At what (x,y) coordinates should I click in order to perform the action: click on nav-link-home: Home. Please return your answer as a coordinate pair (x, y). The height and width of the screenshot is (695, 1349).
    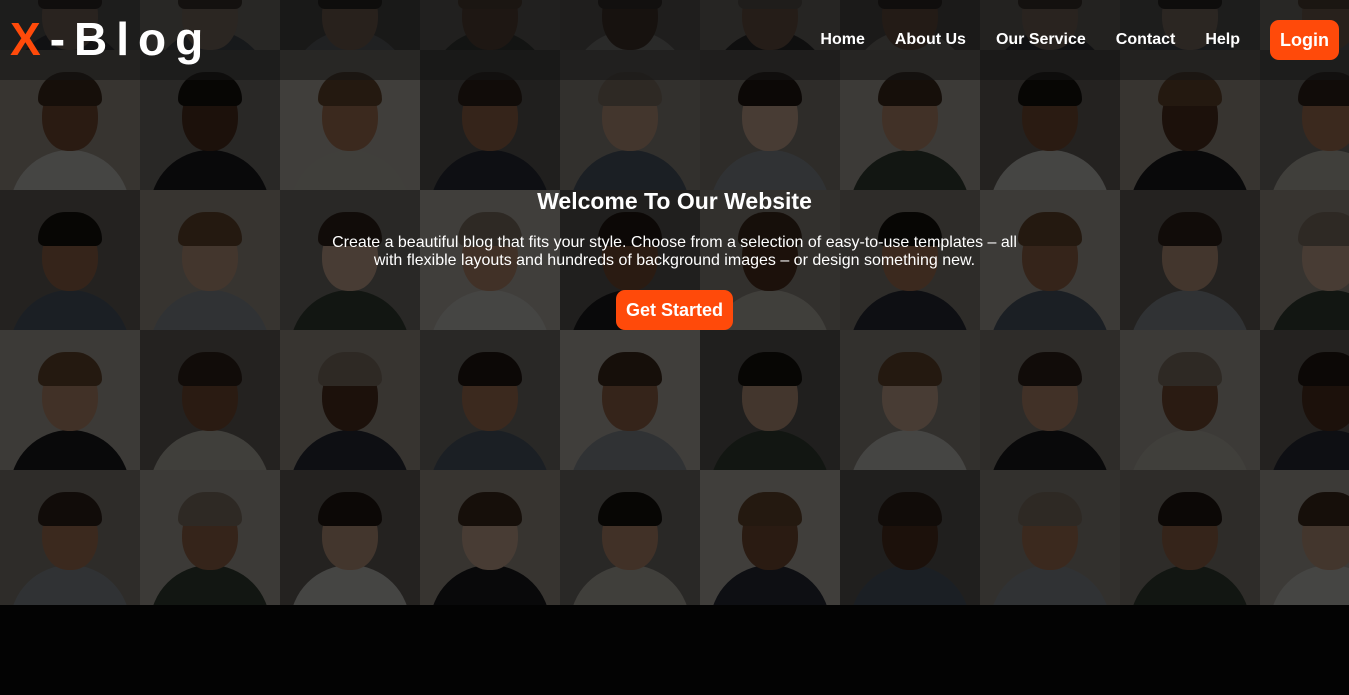
    Looking at the image, I should click on (842, 40).